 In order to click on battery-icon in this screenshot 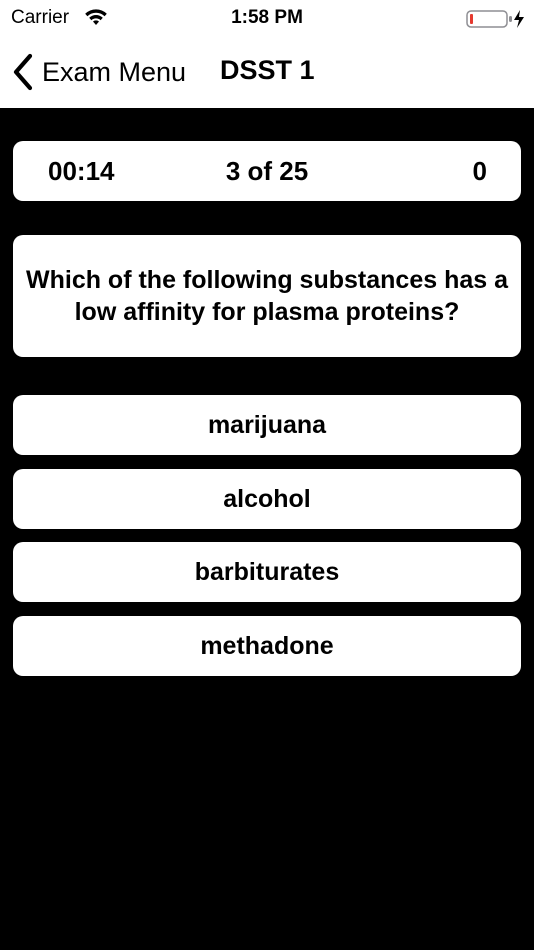, I will do `click(495, 19)`.